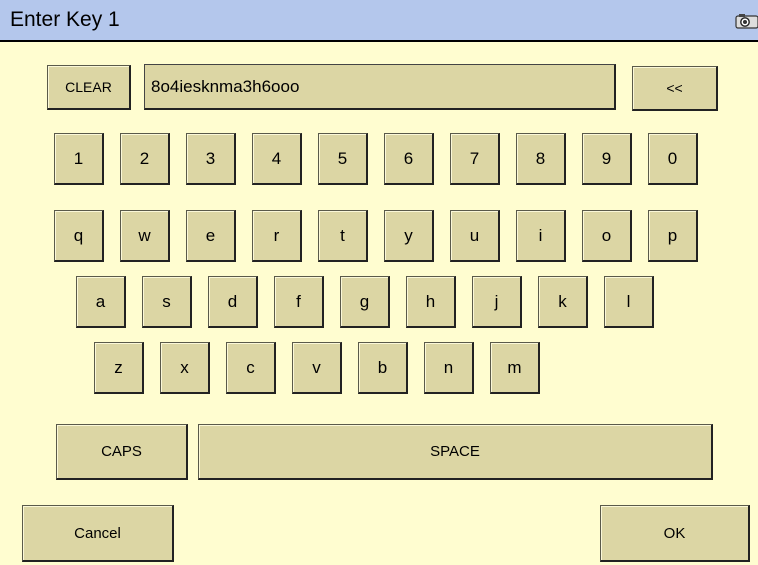 The height and width of the screenshot is (565, 758). I want to click on key-m: m, so click(515, 368).